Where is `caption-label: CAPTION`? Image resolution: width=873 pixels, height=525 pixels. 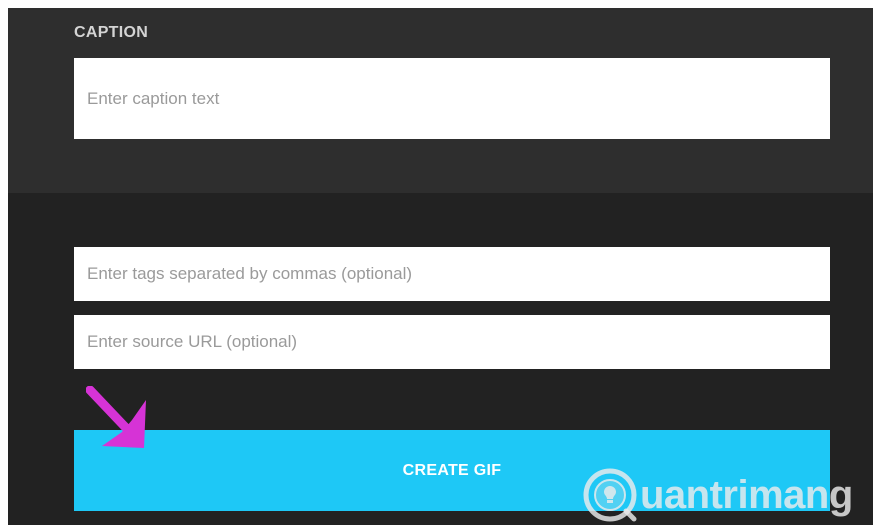
caption-label: CAPTION is located at coordinates (111, 32).